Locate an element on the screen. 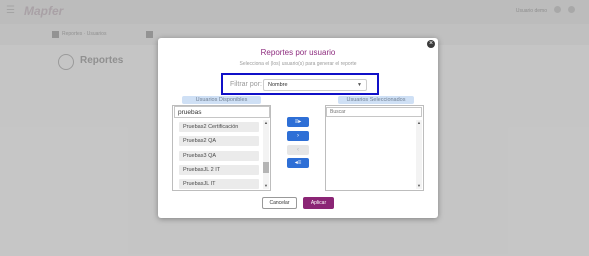  list-item: Pruebas3 QA is located at coordinates (219, 156).